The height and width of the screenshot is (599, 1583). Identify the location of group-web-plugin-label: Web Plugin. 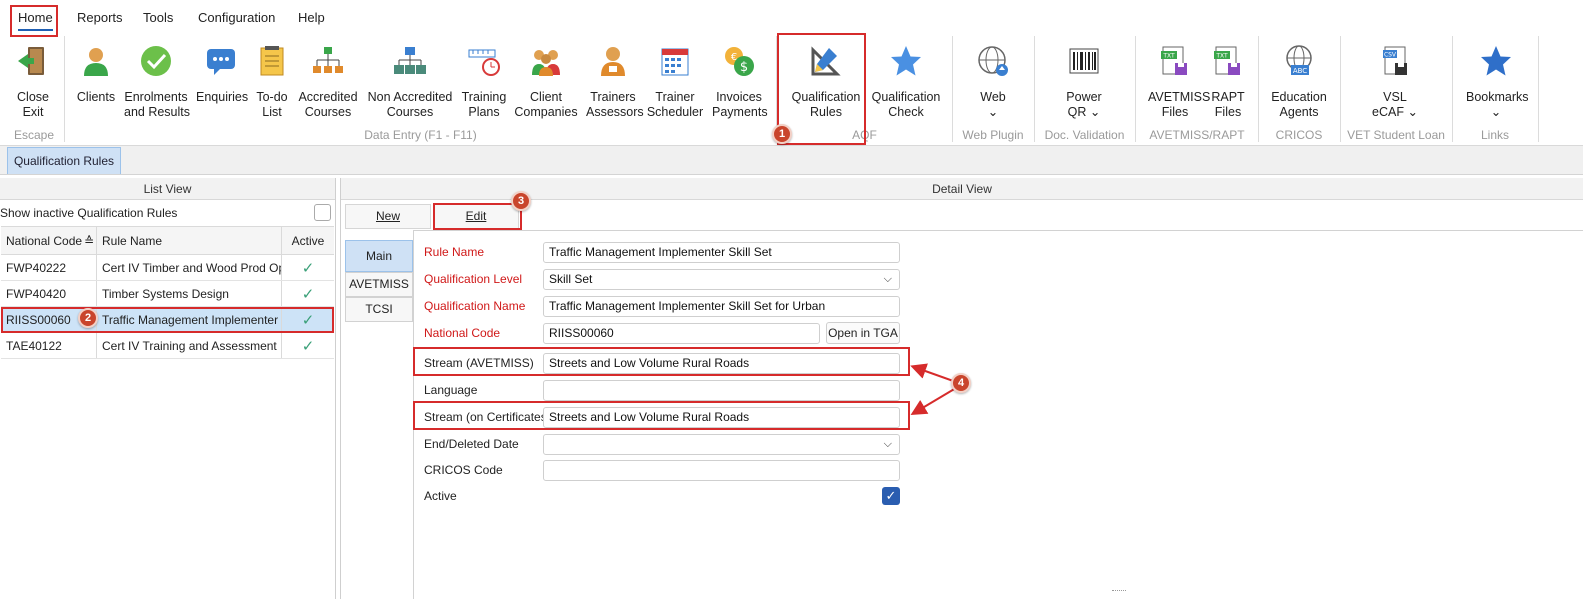
(993, 135).